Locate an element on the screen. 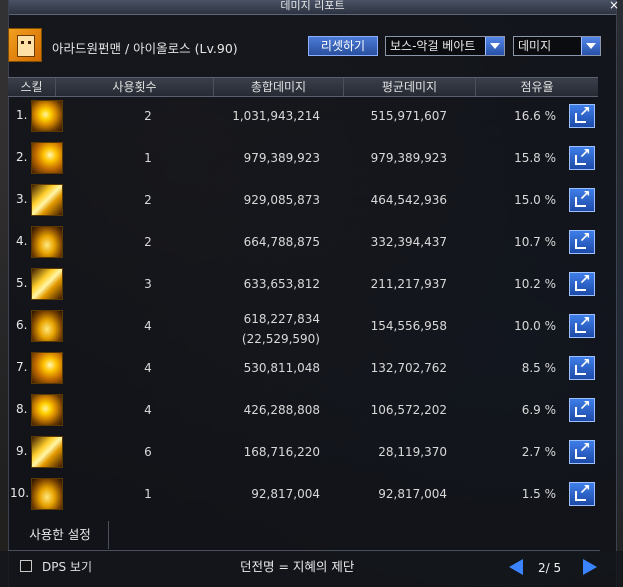  row-rank: 3. is located at coordinates (22, 199).